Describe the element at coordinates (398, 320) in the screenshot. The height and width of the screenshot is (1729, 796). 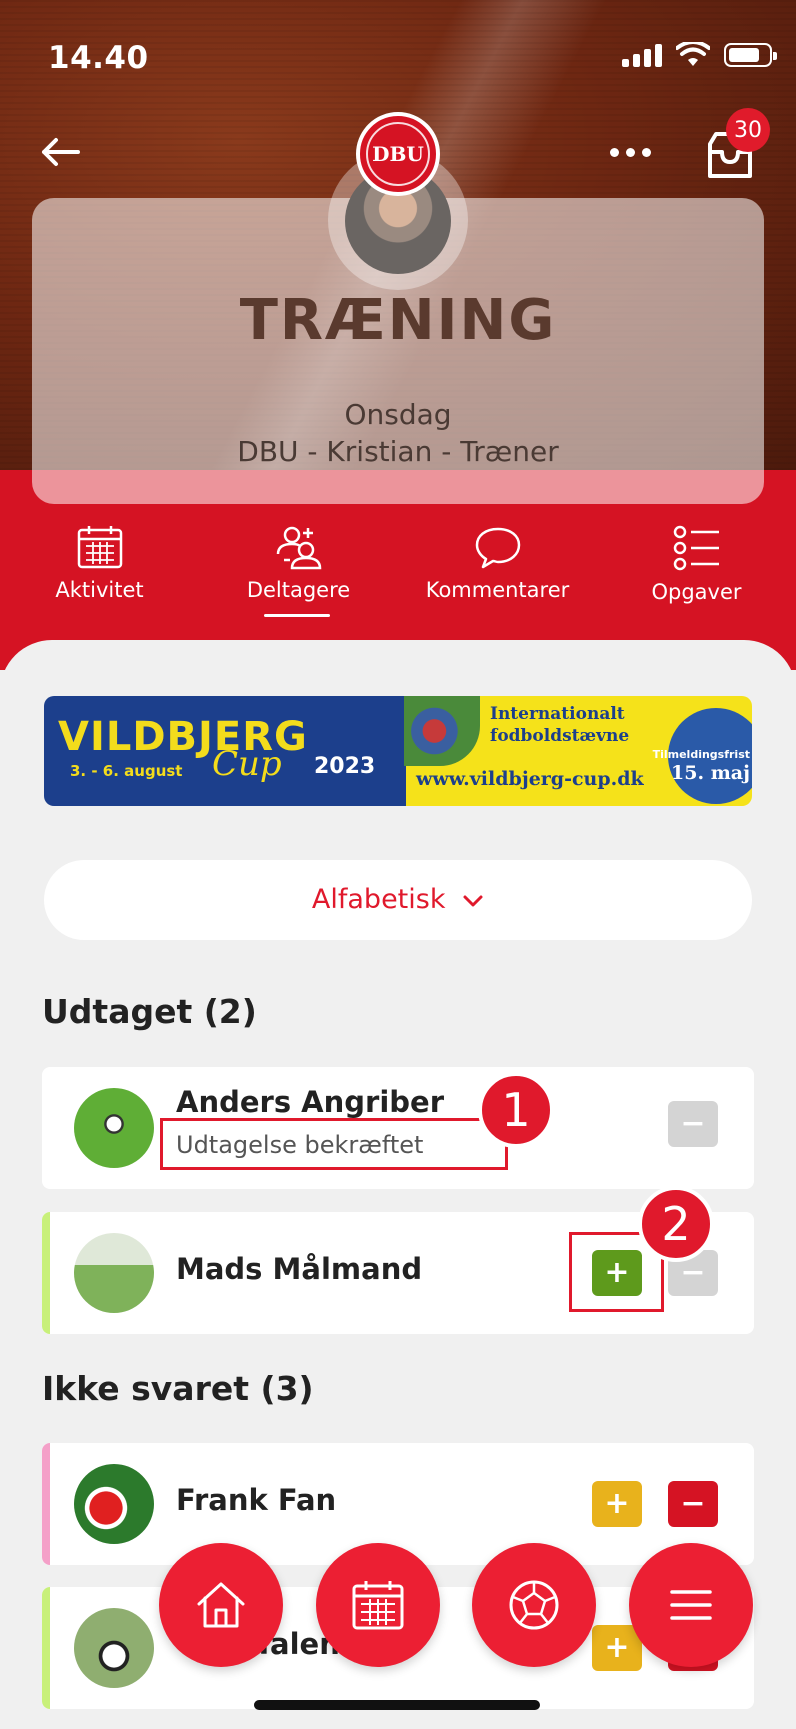
I see `event-title: TRÆNING` at that location.